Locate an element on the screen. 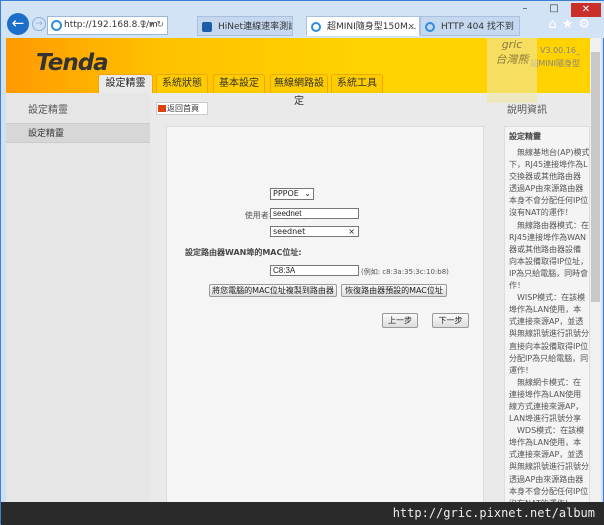 Image resolution: width=604 pixels, height=525 pixels. conn-value: PPPOE is located at coordinates (286, 193).